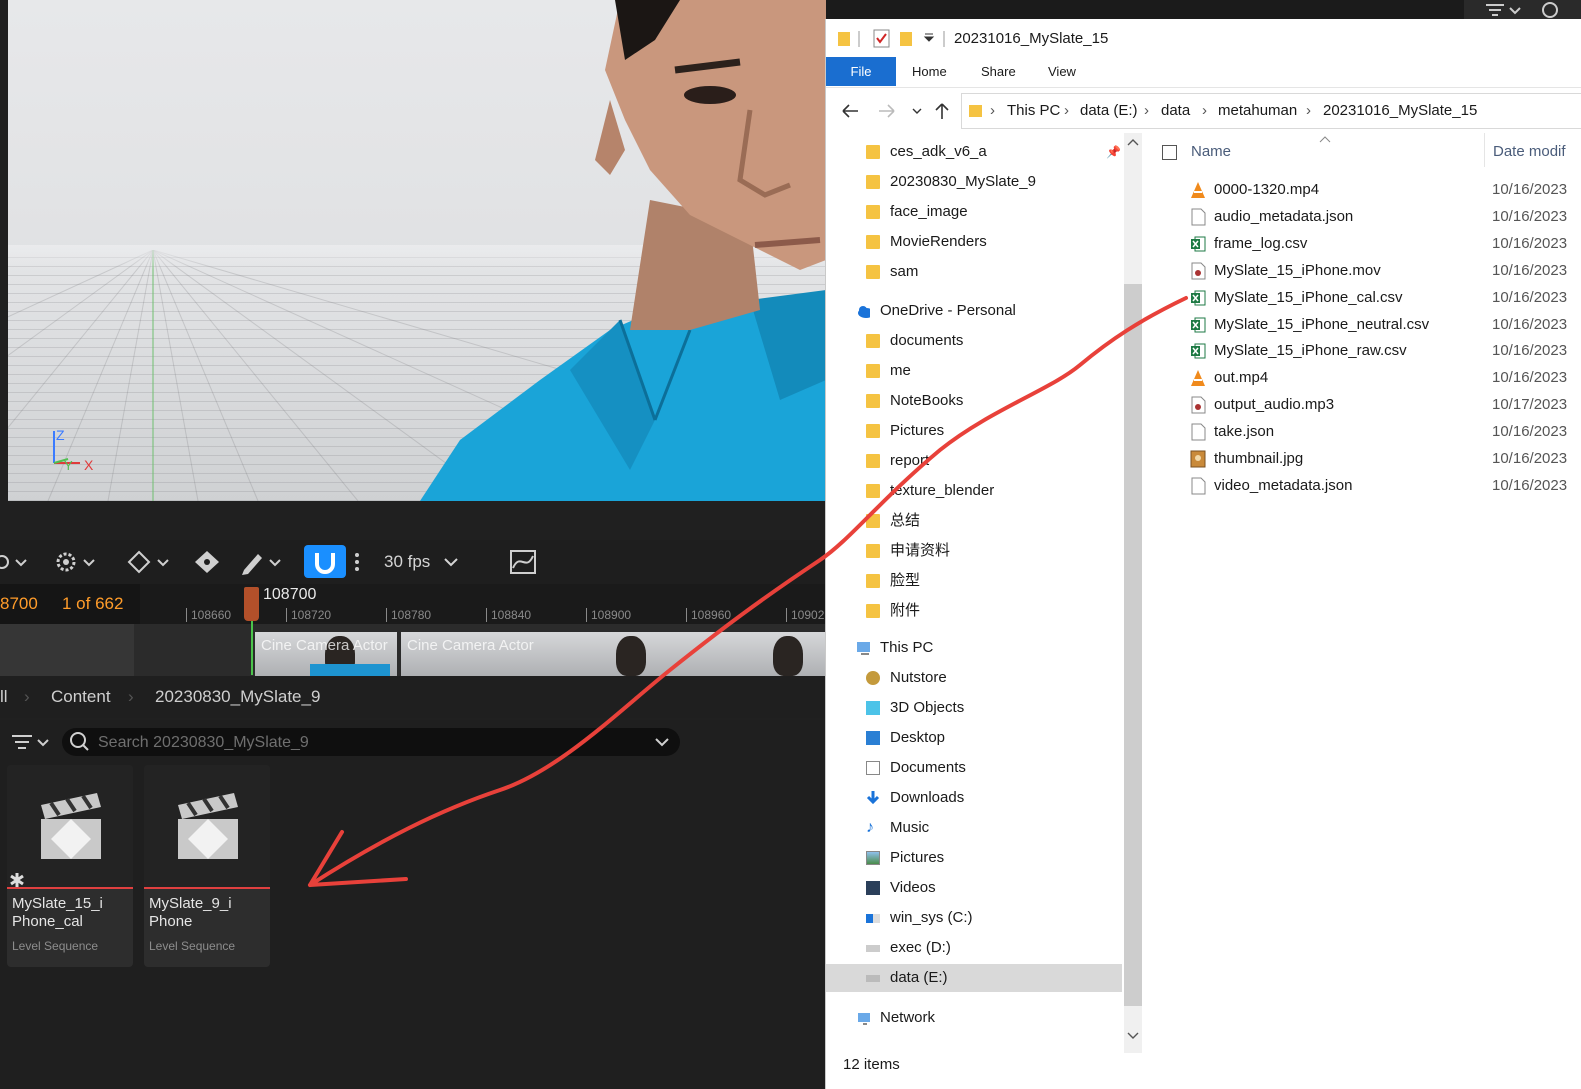 The height and width of the screenshot is (1089, 1581). What do you see at coordinates (887, 111) in the screenshot?
I see `forward-arrow-icon` at bounding box center [887, 111].